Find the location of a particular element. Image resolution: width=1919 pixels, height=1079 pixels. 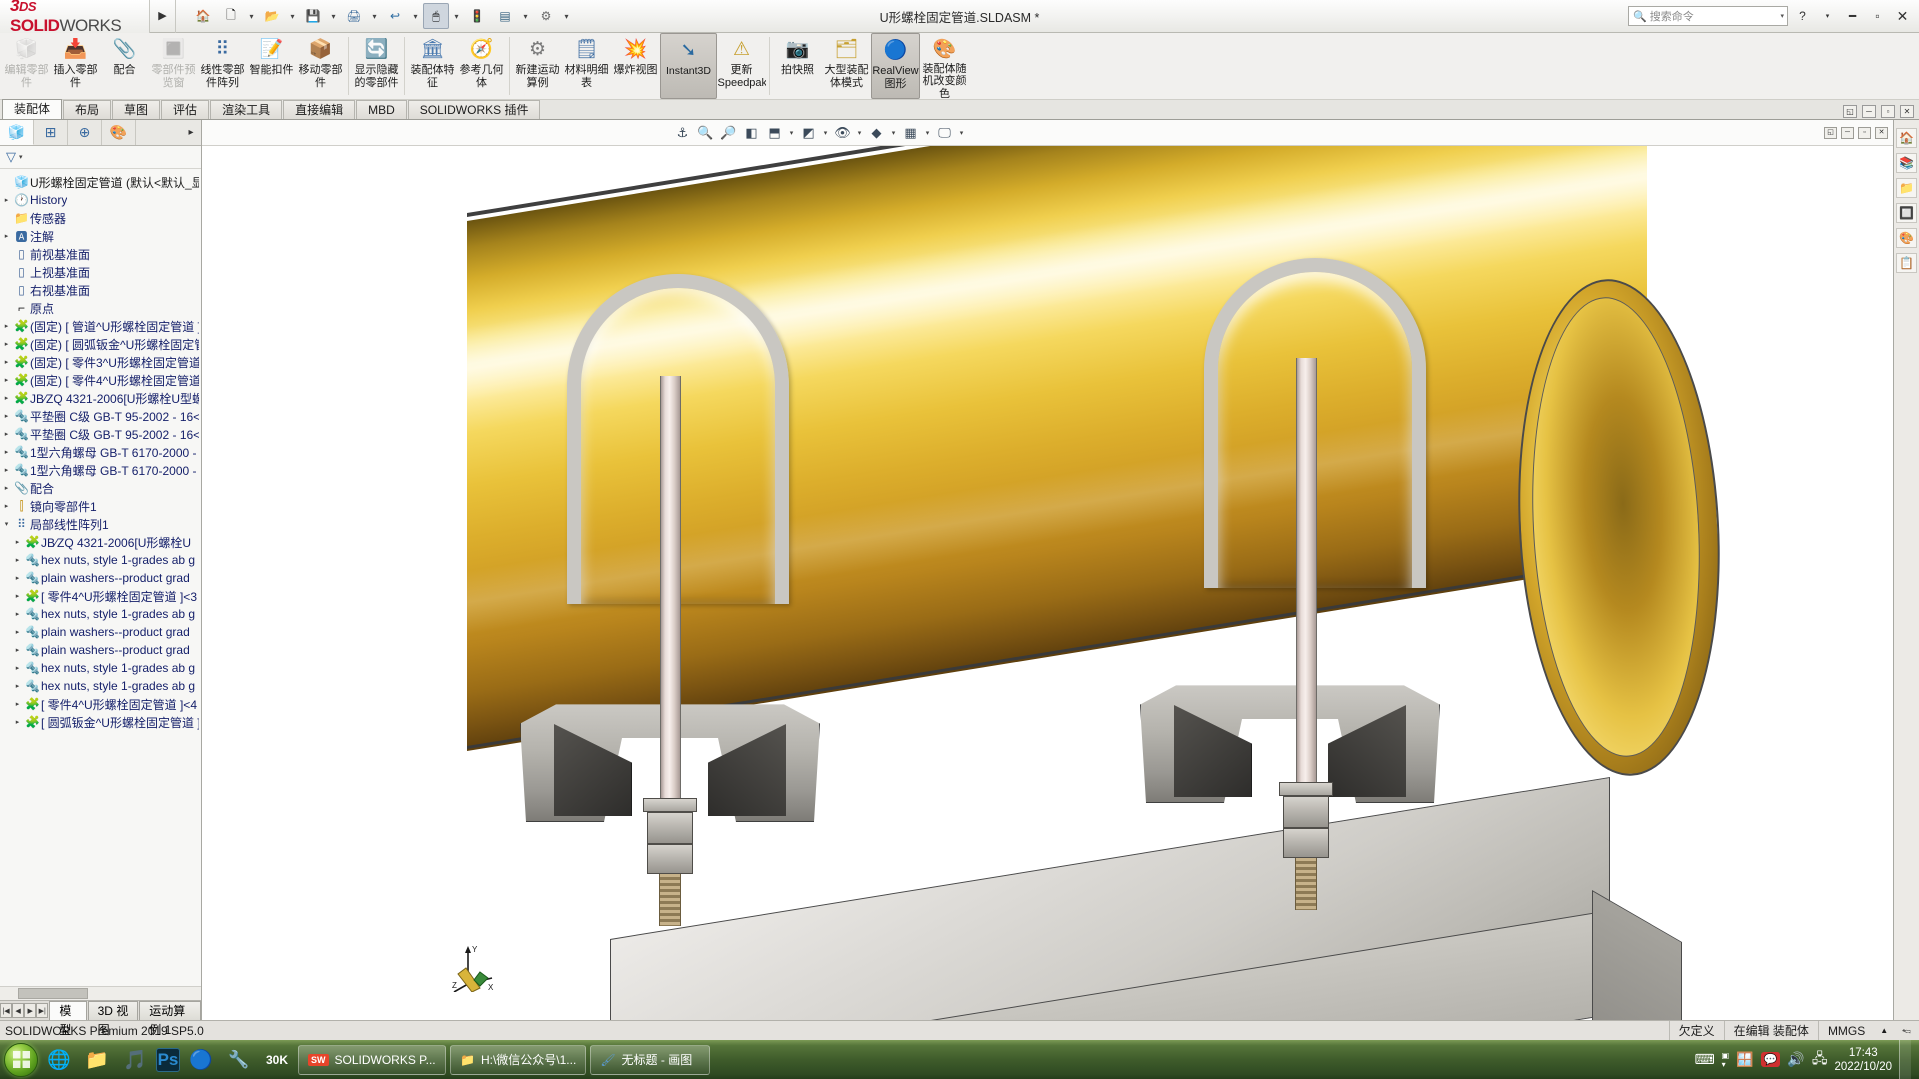

options-caret-icon: ▾ is located at coordinates (525, 16).